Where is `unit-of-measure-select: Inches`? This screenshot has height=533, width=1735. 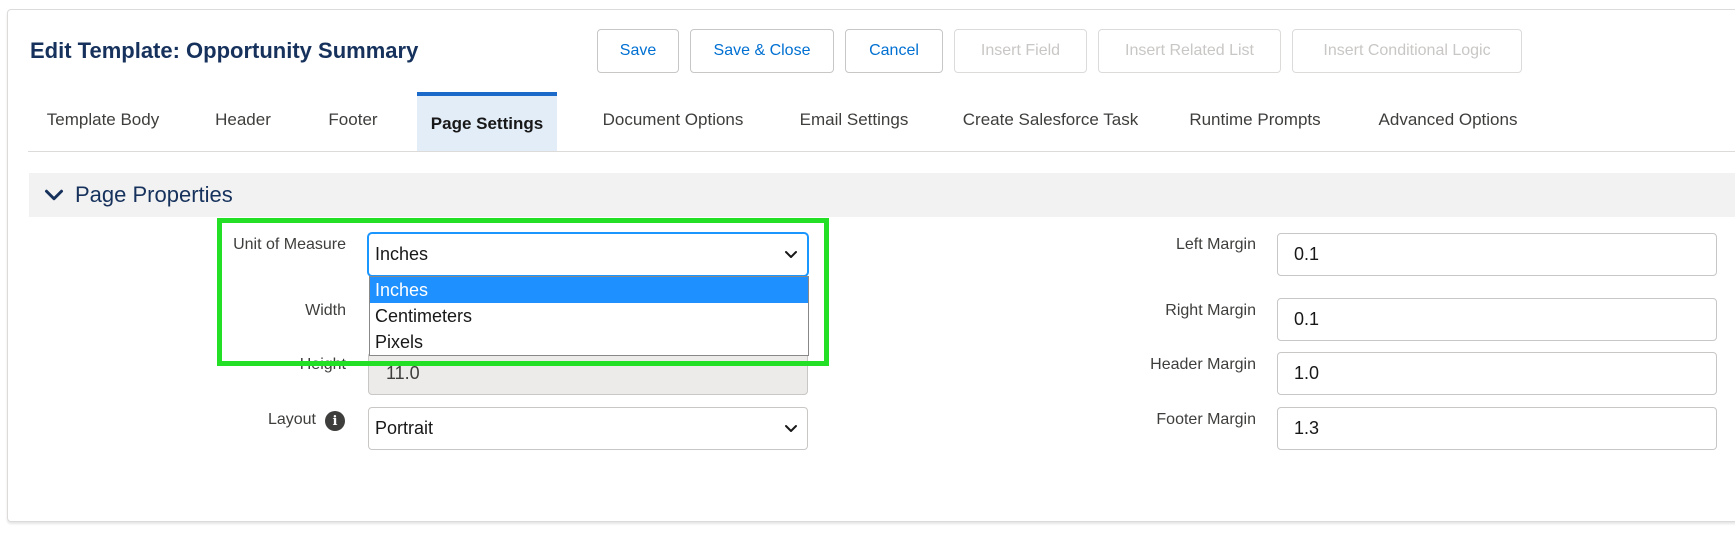
unit-of-measure-select: Inches is located at coordinates (588, 254).